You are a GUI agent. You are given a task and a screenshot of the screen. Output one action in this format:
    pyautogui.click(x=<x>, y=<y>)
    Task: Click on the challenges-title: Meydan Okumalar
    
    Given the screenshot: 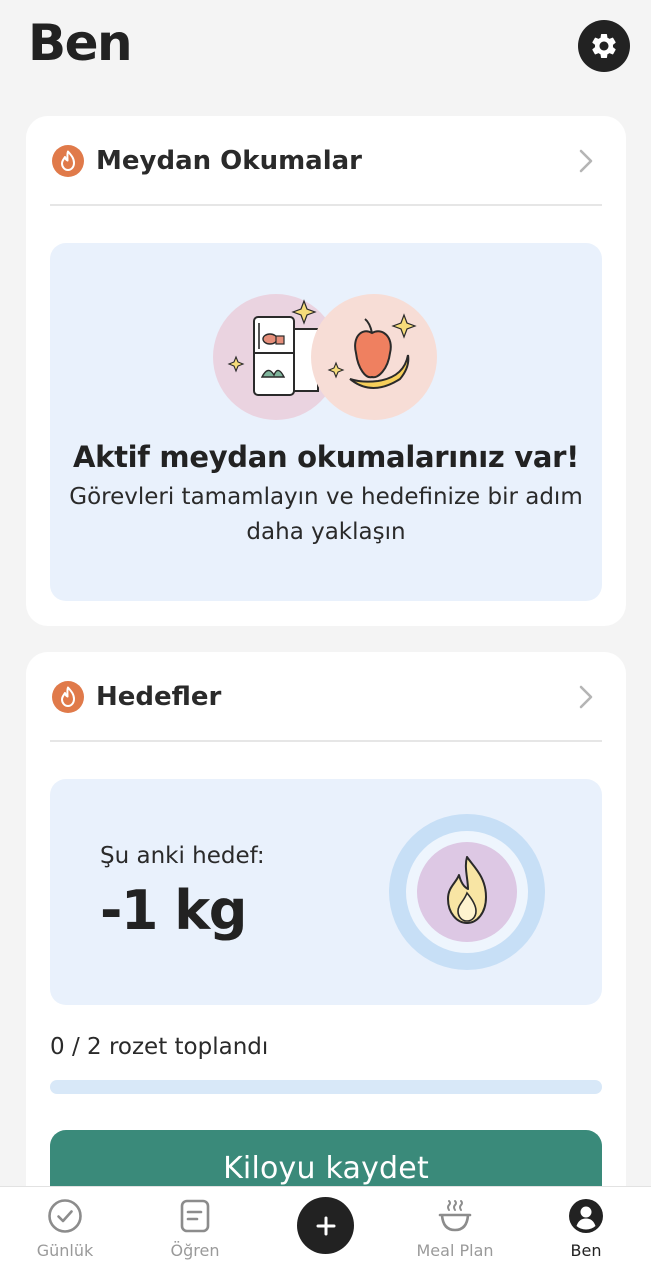 What is the action you would take?
    pyautogui.click(x=229, y=161)
    